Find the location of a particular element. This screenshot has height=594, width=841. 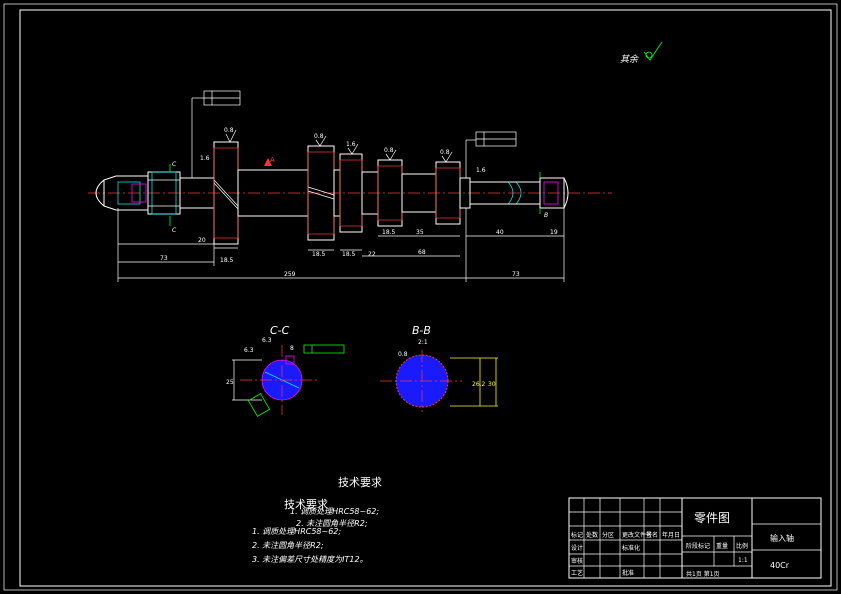

svg-text: 标记 is located at coordinates (577, 535).